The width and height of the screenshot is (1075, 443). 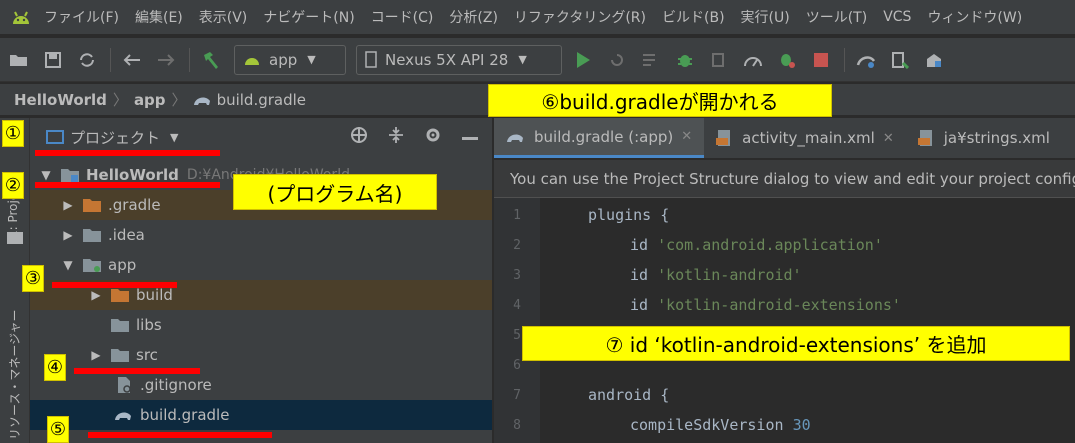 What do you see at coordinates (517, 275) in the screenshot?
I see `line-number: 3` at bounding box center [517, 275].